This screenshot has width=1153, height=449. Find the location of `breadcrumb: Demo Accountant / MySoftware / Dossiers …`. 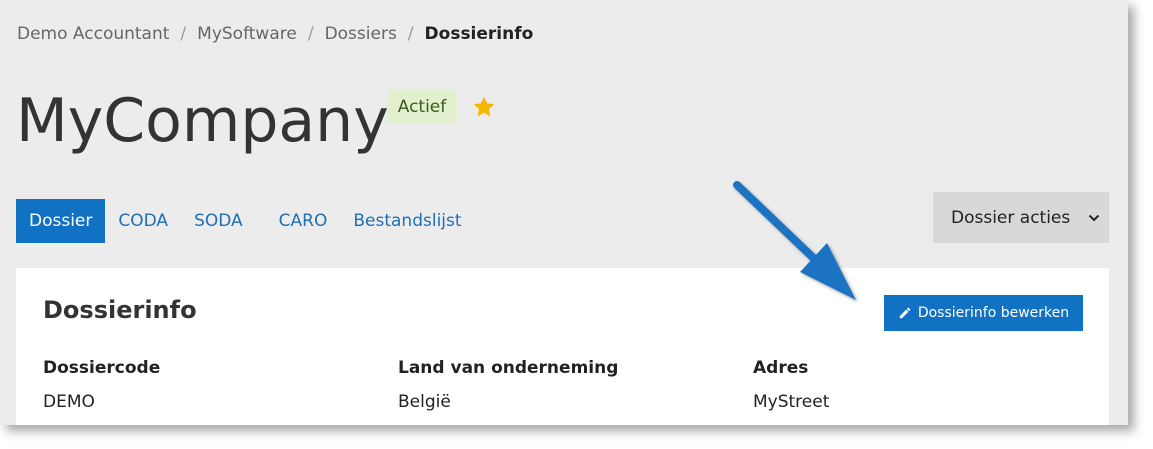

breadcrumb: Demo Accountant / MySoftware / Dossiers … is located at coordinates (275, 34).